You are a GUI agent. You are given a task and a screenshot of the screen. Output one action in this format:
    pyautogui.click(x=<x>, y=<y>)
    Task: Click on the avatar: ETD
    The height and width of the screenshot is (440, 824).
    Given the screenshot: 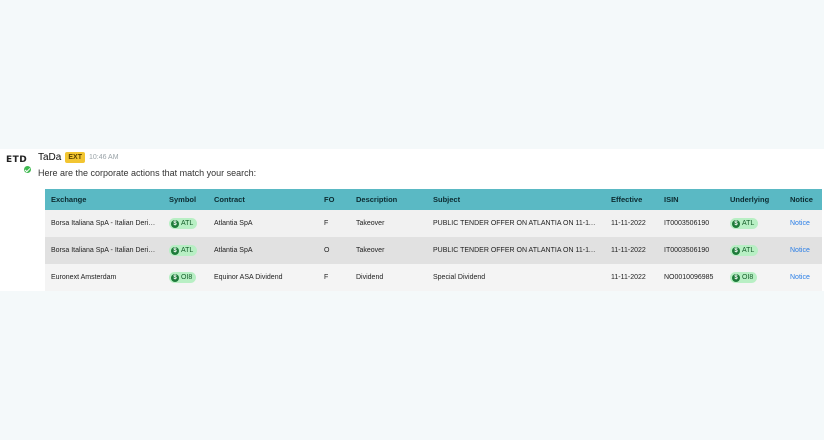 What is the action you would take?
    pyautogui.click(x=19, y=165)
    